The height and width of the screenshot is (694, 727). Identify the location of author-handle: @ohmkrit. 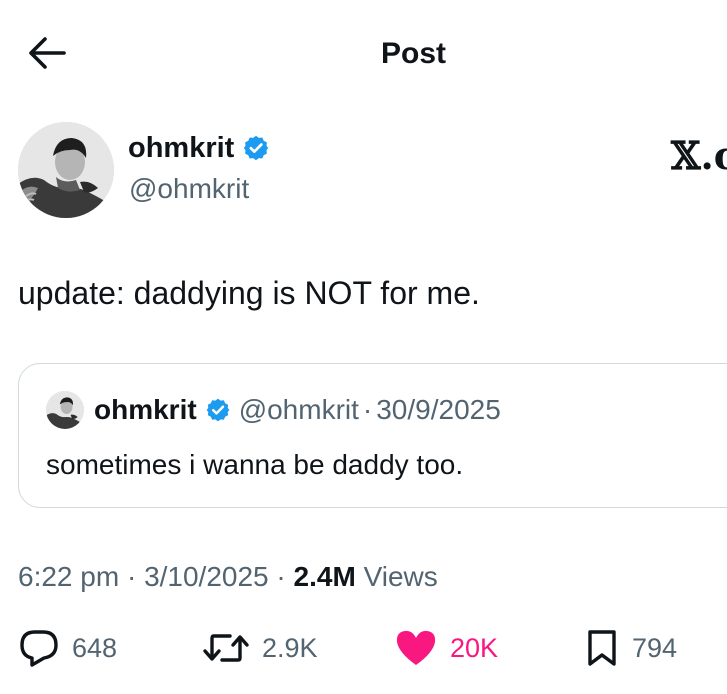
(189, 189).